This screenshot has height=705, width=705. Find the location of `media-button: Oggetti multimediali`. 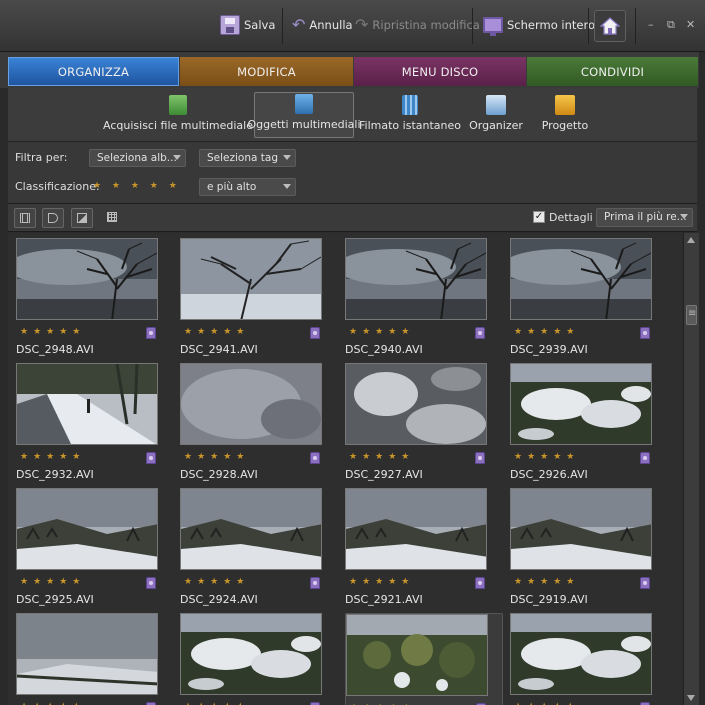

media-button: Oggetti multimediali is located at coordinates (304, 115).